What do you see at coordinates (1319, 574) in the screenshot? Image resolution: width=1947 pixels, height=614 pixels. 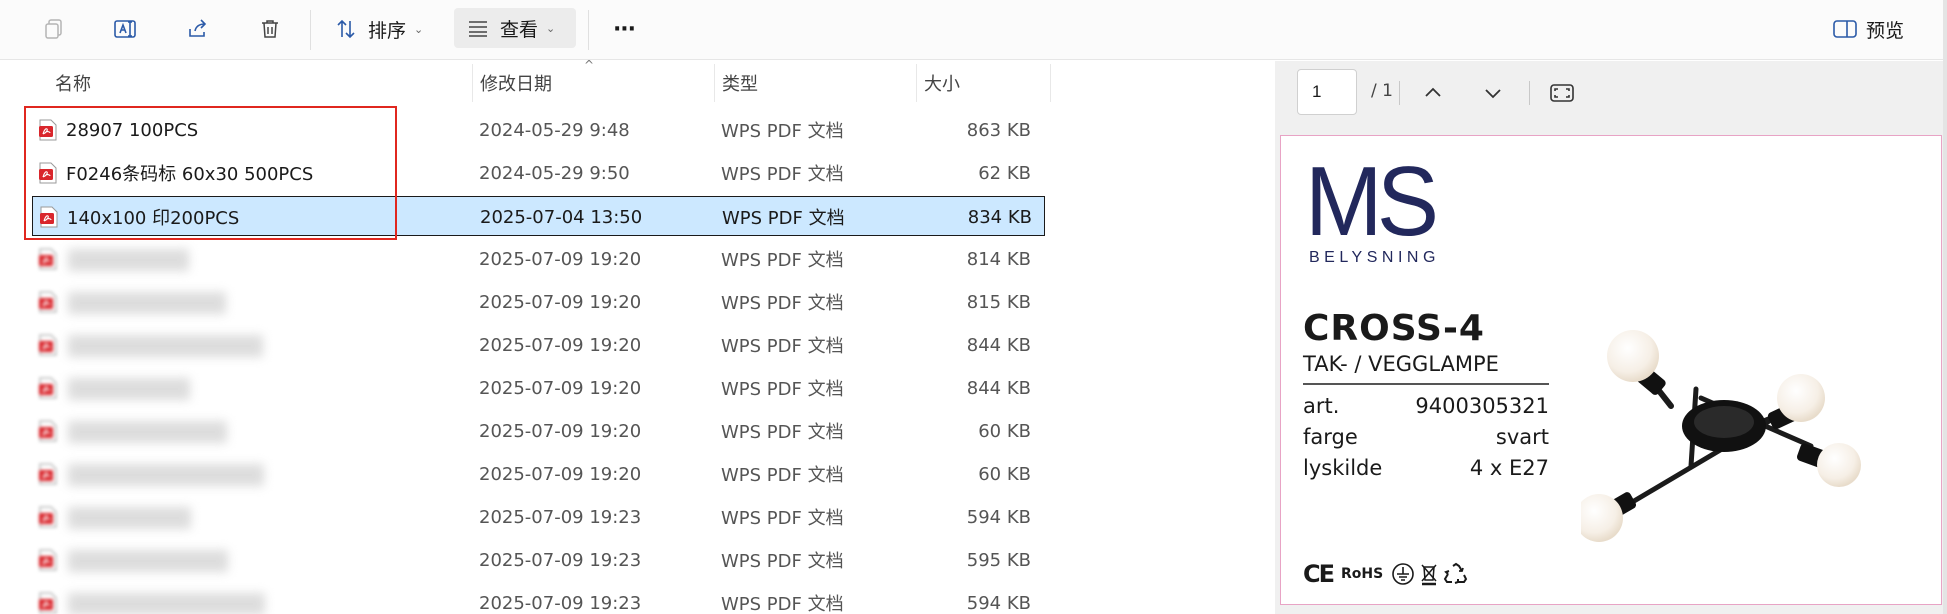 I see `ce-mark: CE` at bounding box center [1319, 574].